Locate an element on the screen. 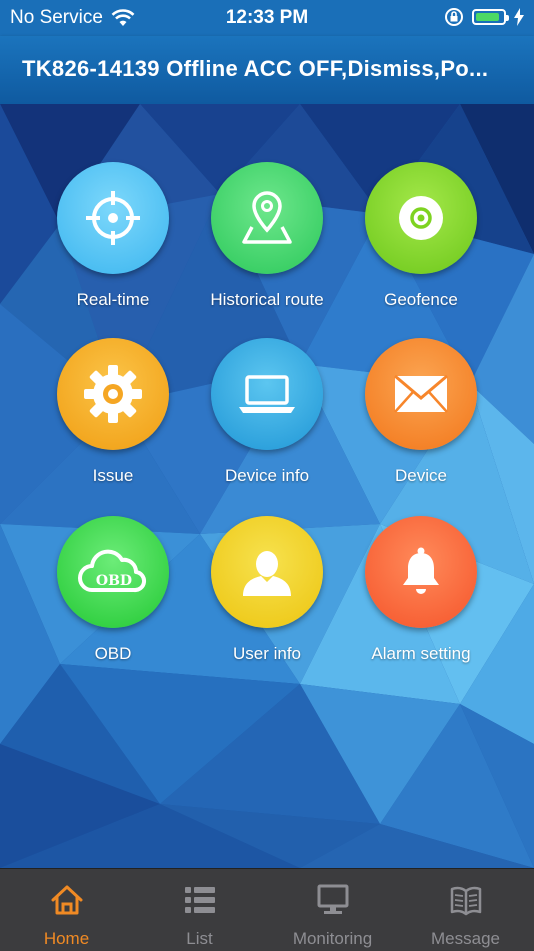 The image size is (534, 951). menu-label: Historical route is located at coordinates (267, 299).